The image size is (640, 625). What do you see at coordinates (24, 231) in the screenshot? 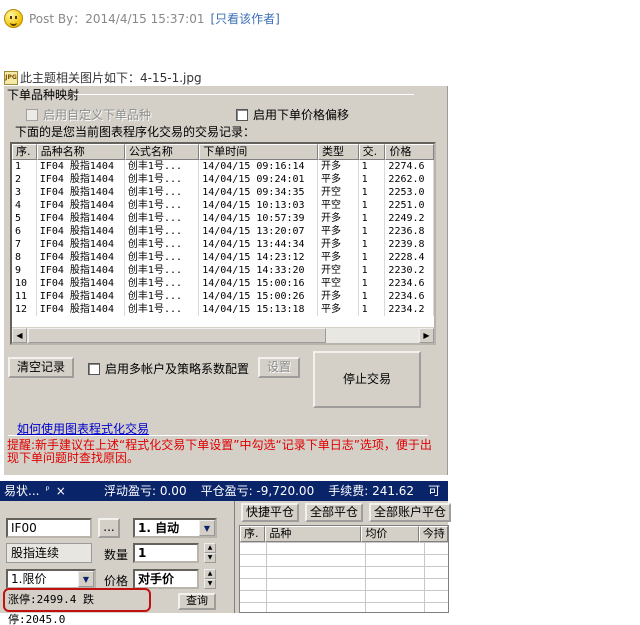
I see `trade-record-cell: 6` at bounding box center [24, 231].